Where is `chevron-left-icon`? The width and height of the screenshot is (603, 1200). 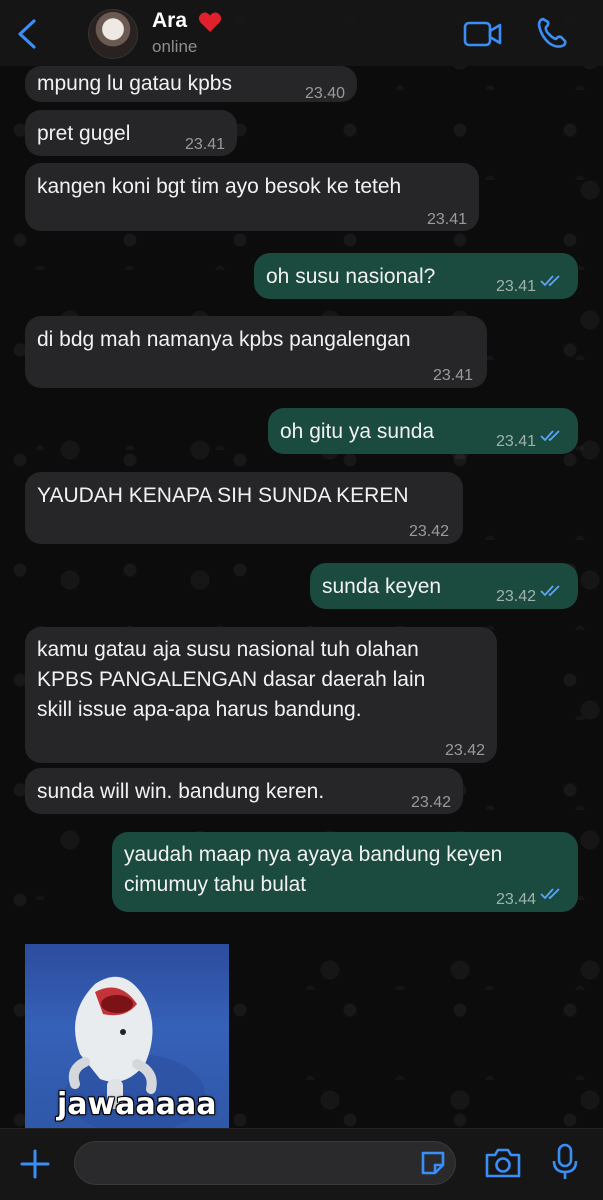 chevron-left-icon is located at coordinates (27, 34).